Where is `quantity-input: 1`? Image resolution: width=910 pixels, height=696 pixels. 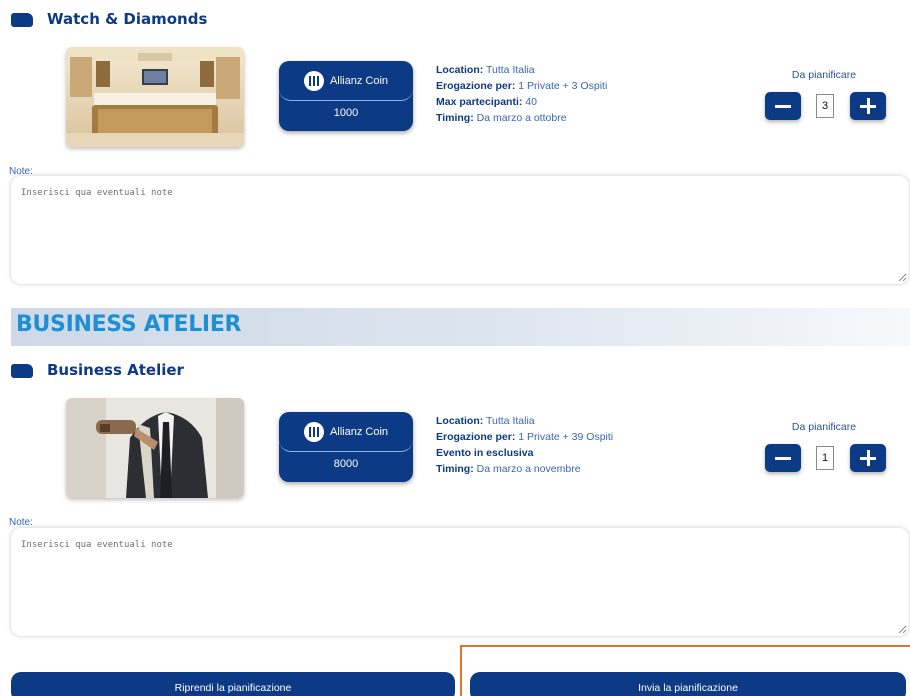
quantity-input: 1 is located at coordinates (825, 458).